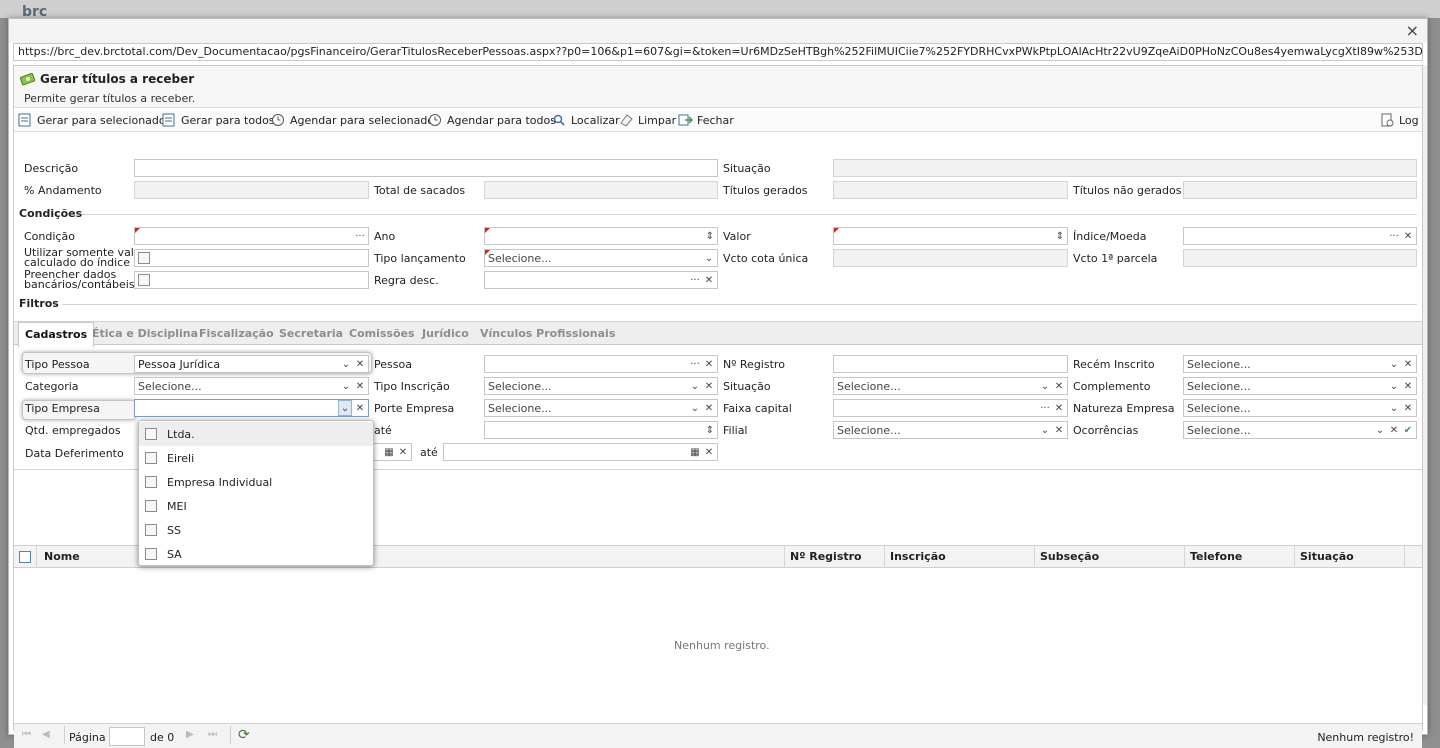  What do you see at coordinates (586, 120) in the screenshot?
I see `localizar-button: Localizar` at bounding box center [586, 120].